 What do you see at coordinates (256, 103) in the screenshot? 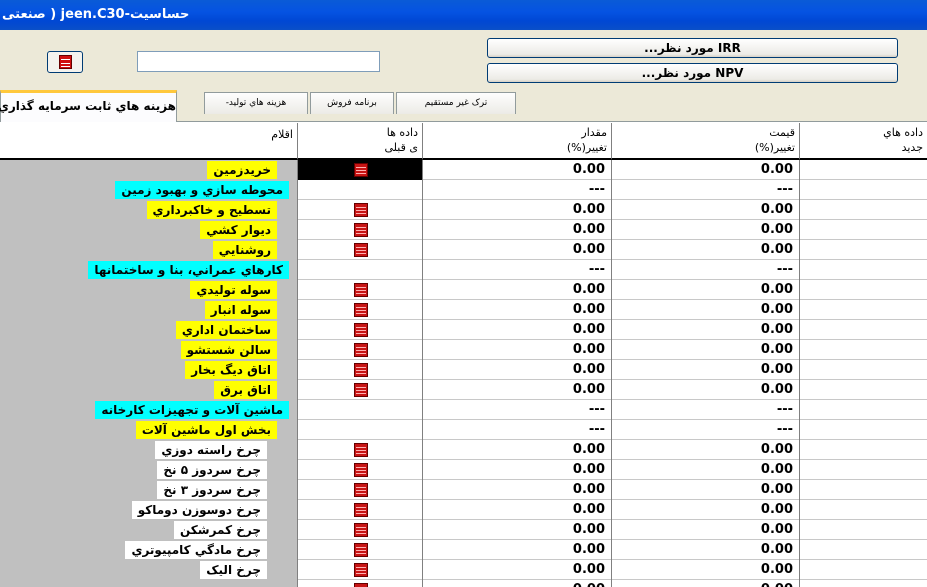
I see `tab-production-costs: هزینه هاي توليد-` at bounding box center [256, 103].